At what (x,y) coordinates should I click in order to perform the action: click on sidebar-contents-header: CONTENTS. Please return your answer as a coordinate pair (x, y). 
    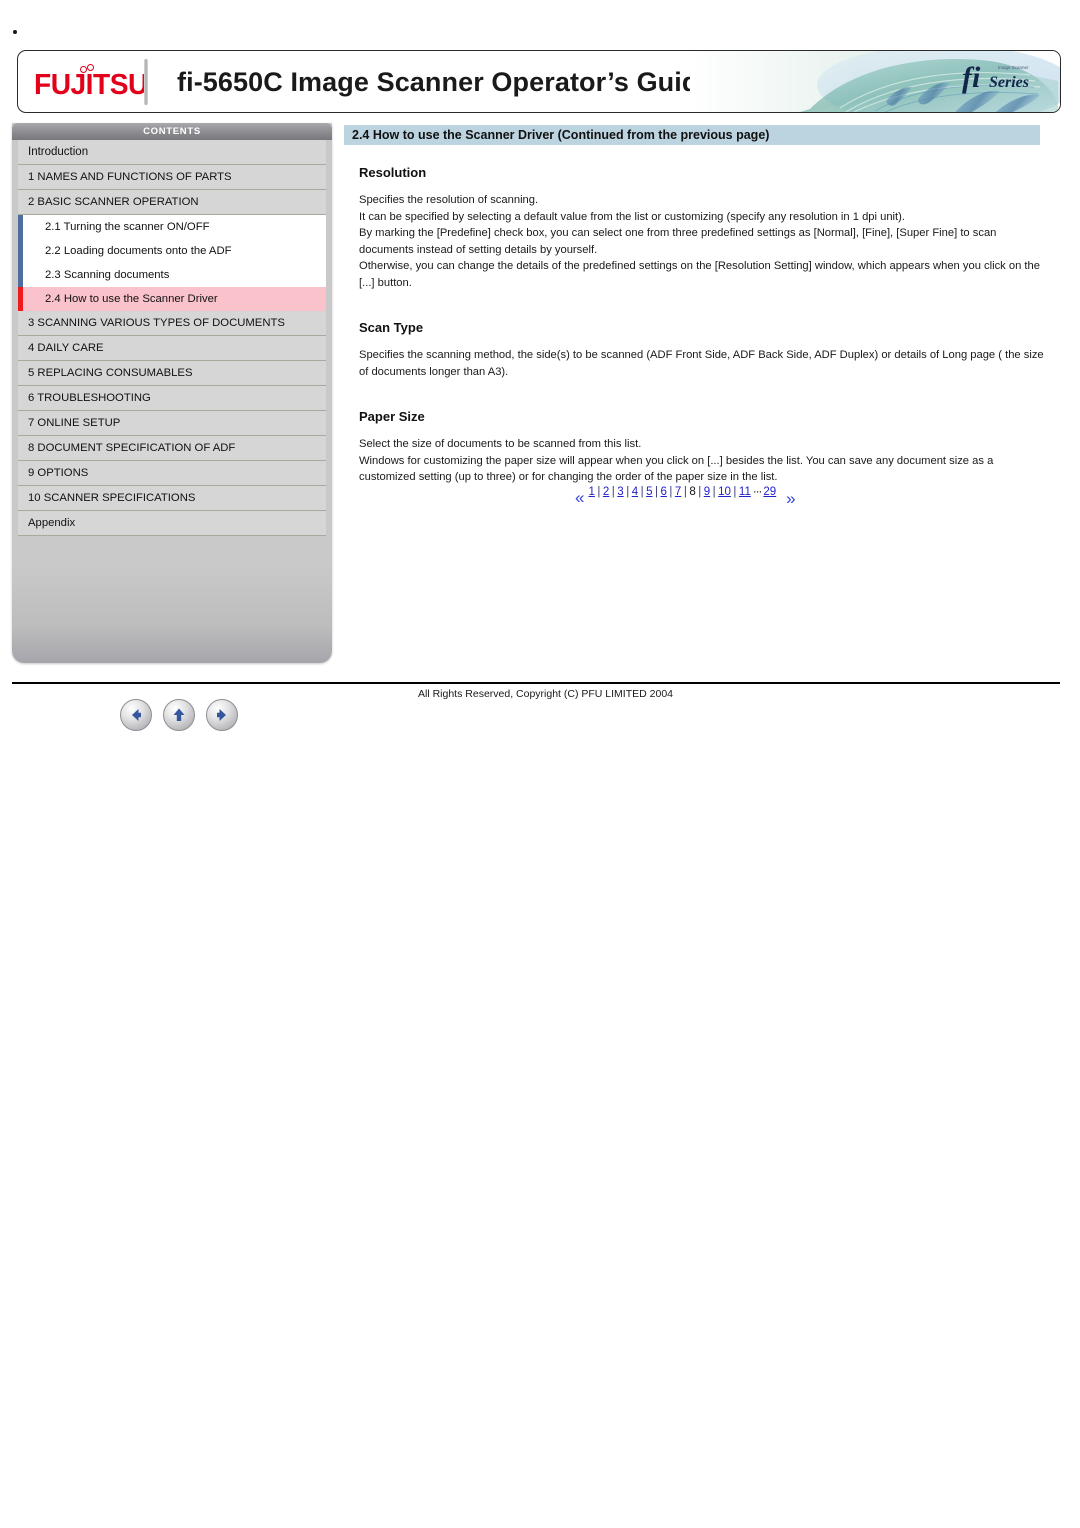
    Looking at the image, I should click on (172, 131).